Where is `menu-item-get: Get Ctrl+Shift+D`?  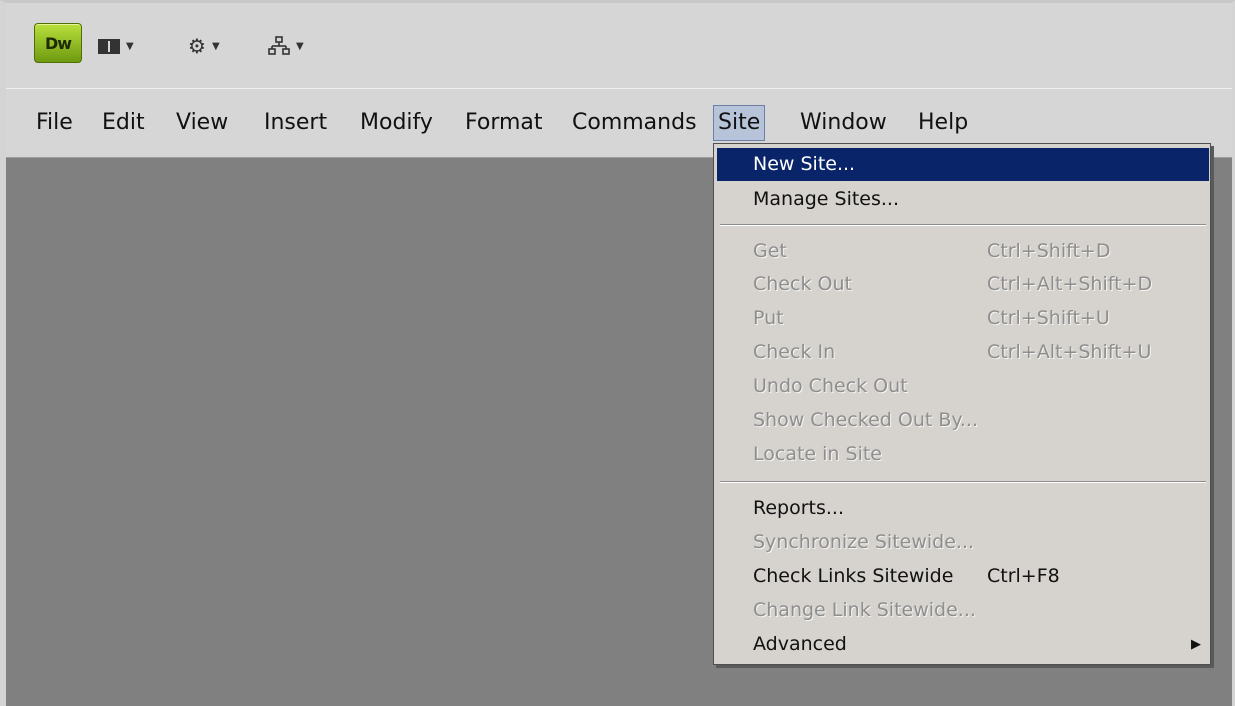 menu-item-get: Get Ctrl+Shift+D is located at coordinates (963, 251).